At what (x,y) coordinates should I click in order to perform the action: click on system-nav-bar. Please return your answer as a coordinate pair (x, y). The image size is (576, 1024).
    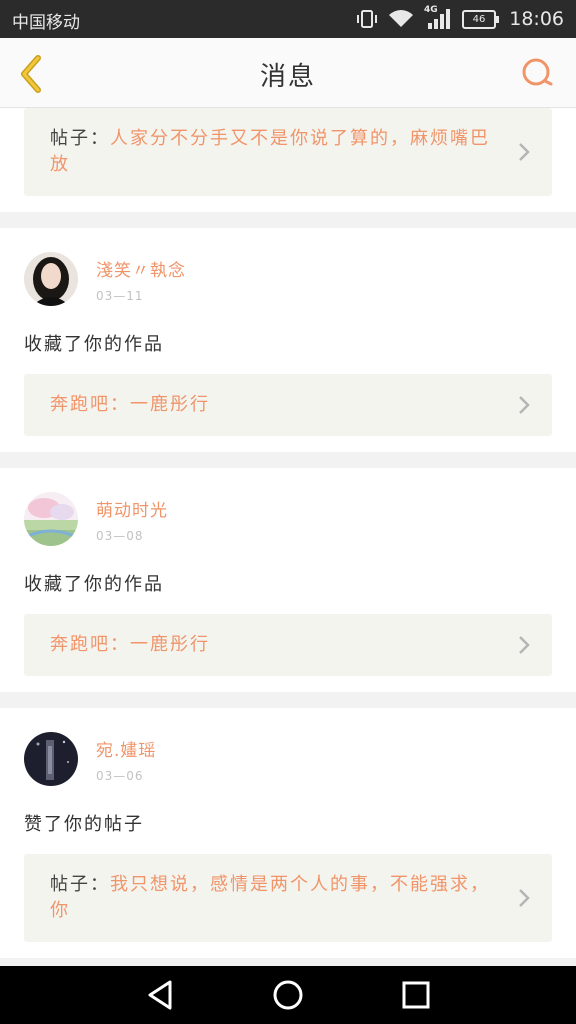
    Looking at the image, I should click on (288, 995).